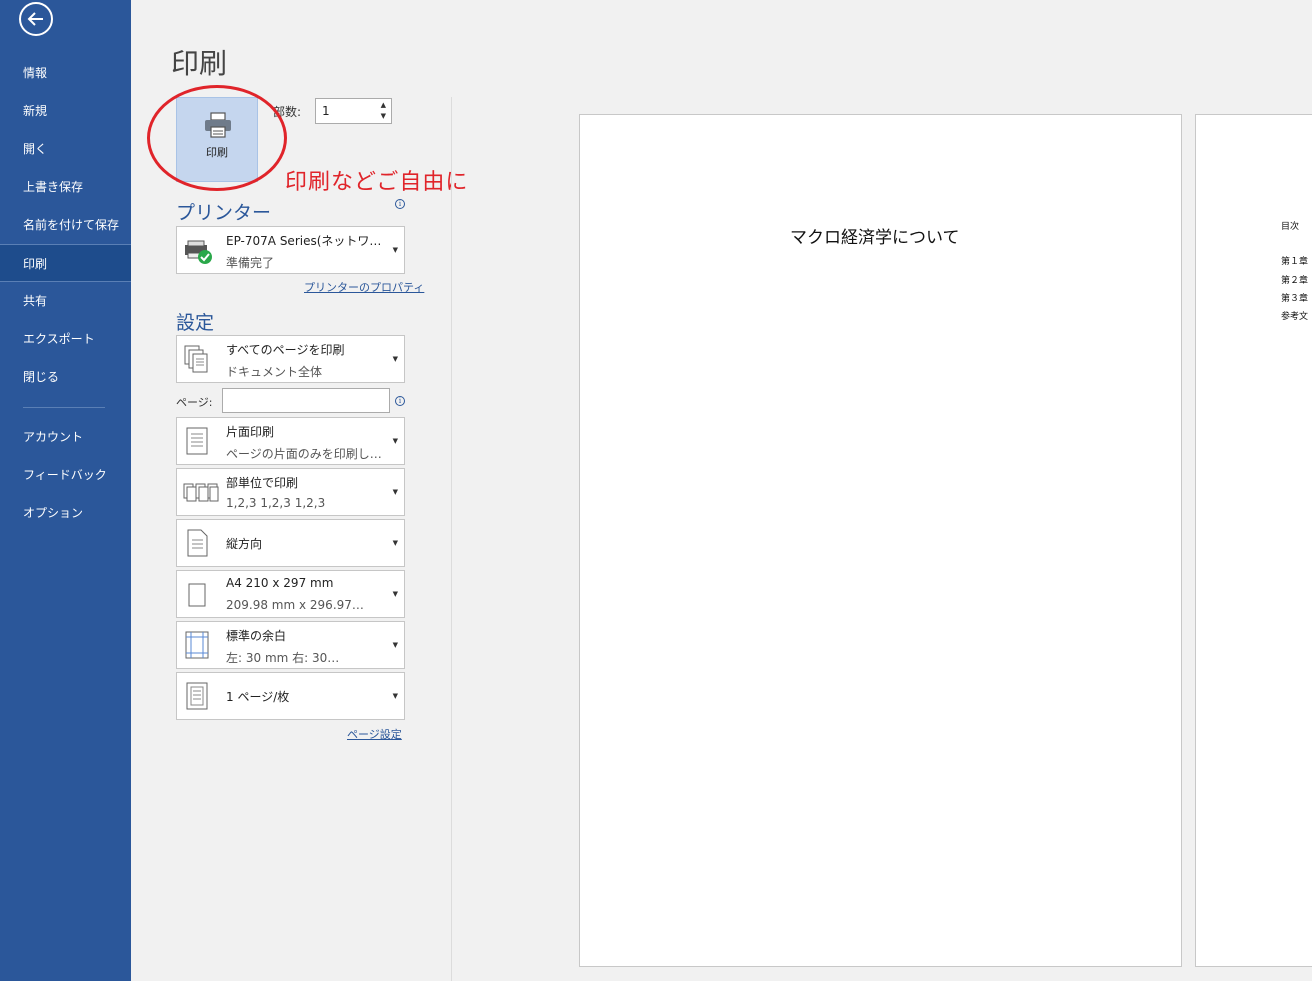 This screenshot has width=1312, height=981. I want to click on printer-properties-link: プリンターのプロパティ, so click(364, 287).